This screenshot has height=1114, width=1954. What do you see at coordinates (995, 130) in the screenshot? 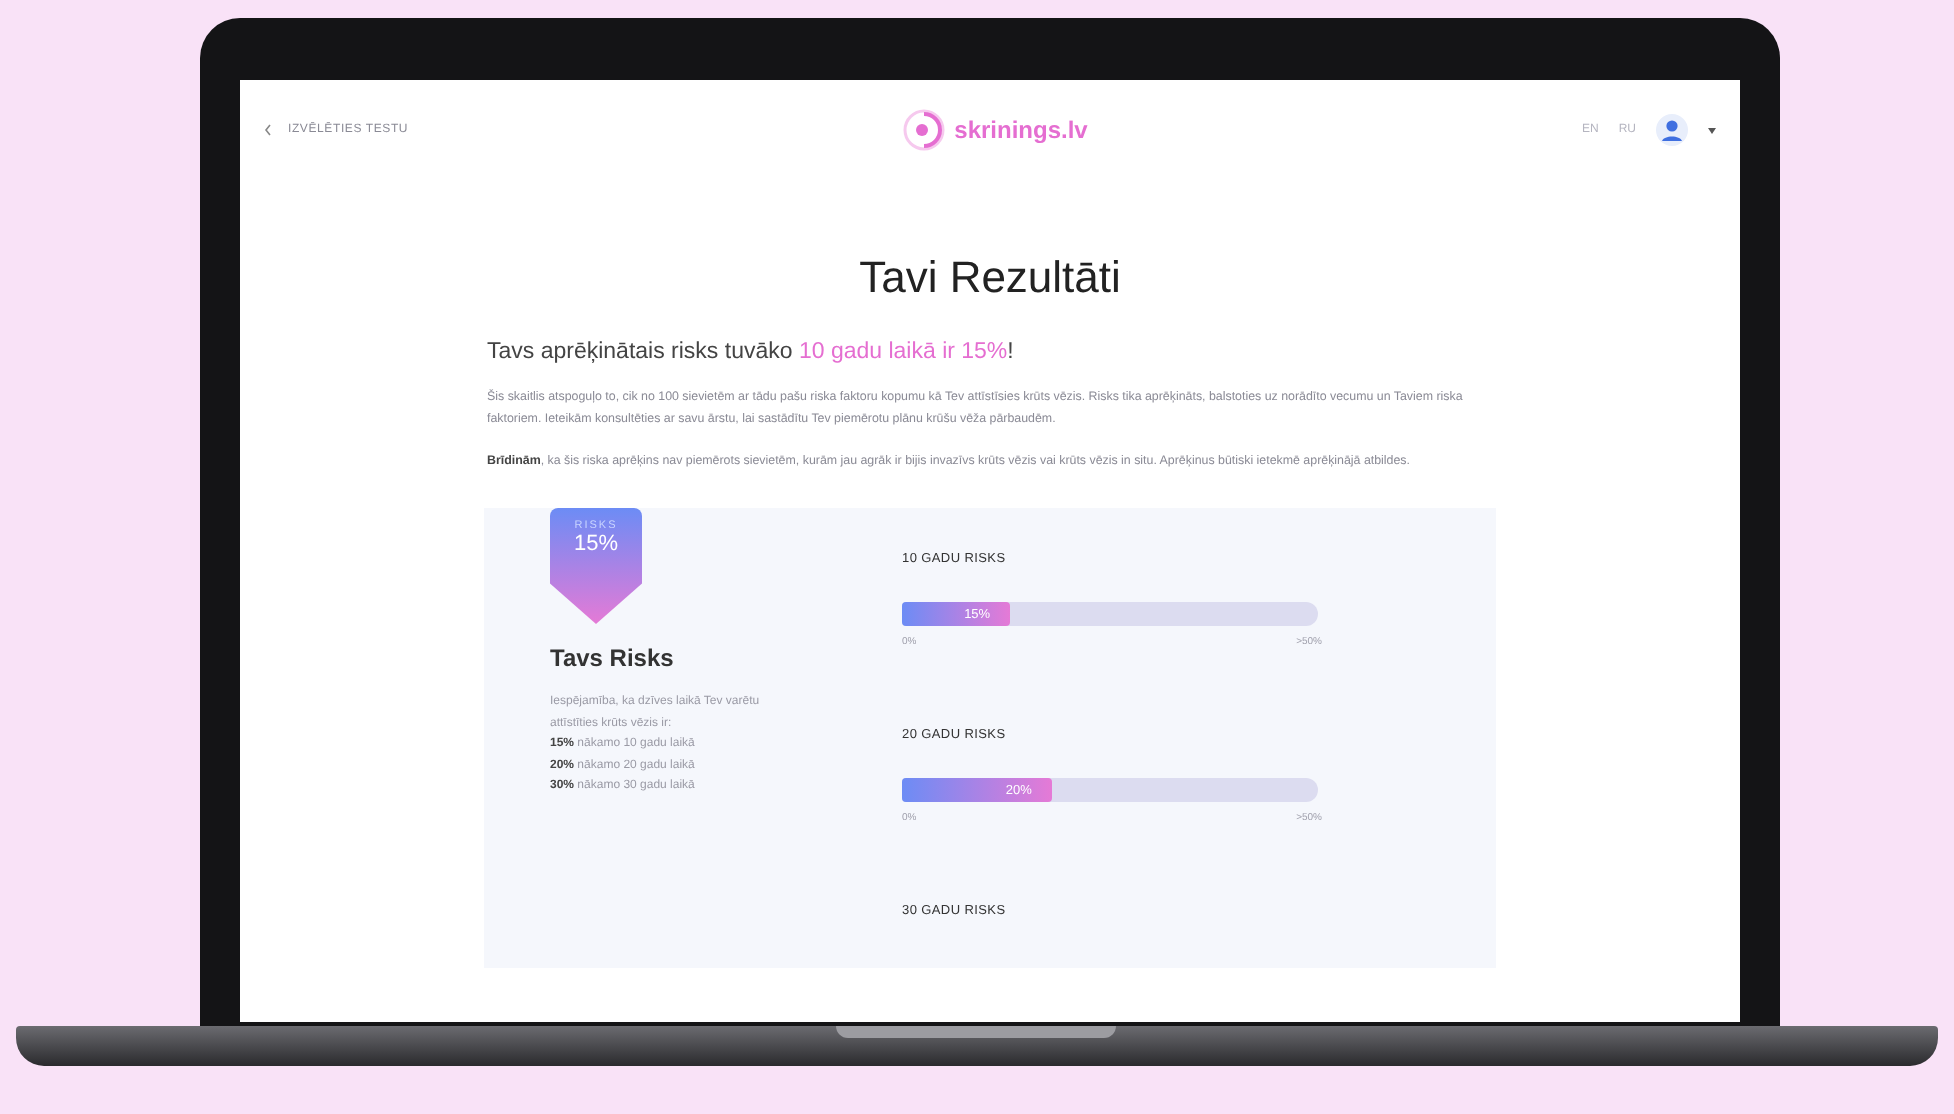
I see `logo-link: skrinings.lv` at bounding box center [995, 130].